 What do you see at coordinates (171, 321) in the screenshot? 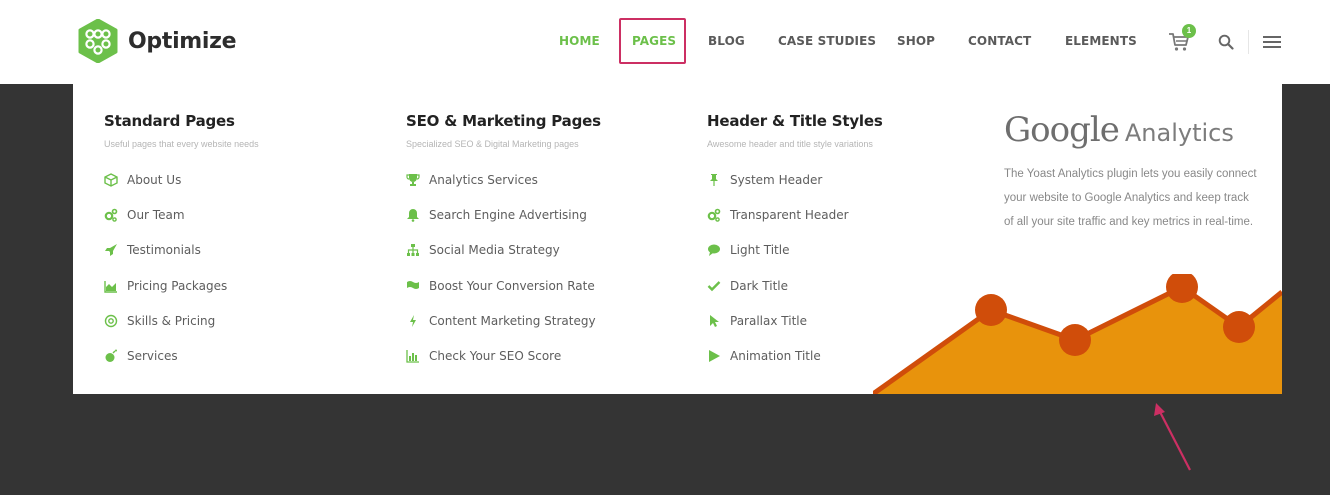
I see `link-label: Skills & Pricing` at bounding box center [171, 321].